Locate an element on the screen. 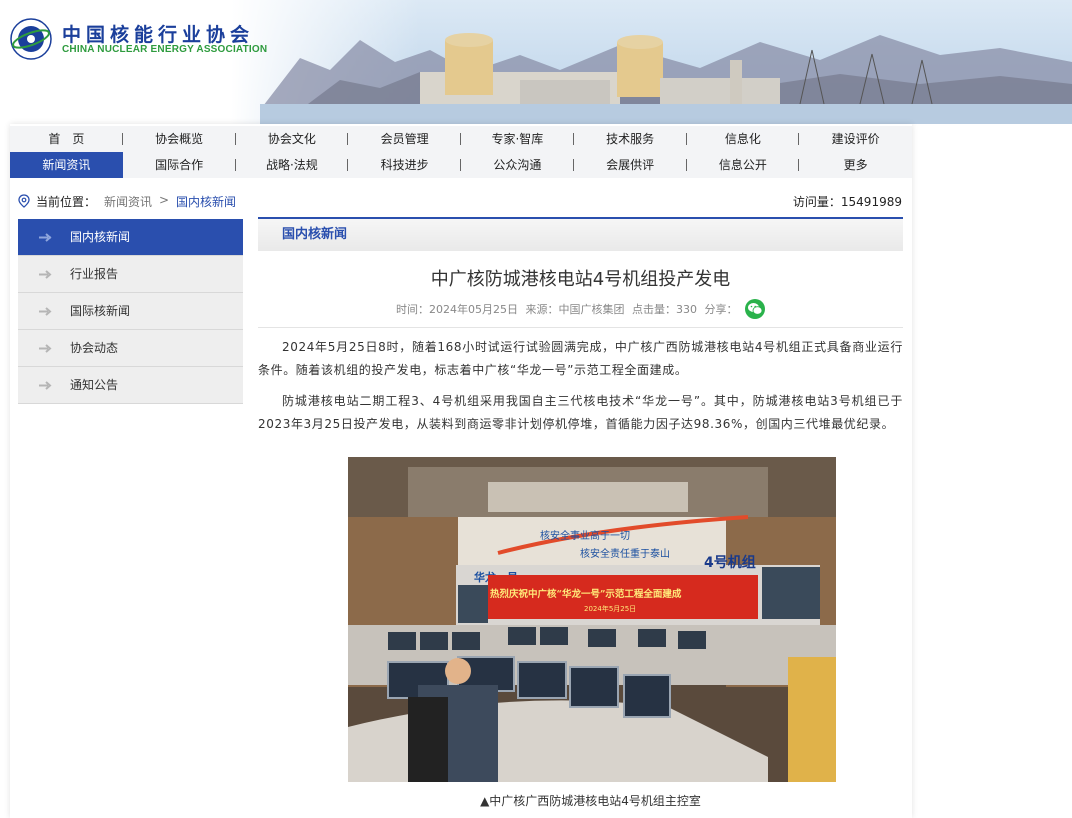 This screenshot has width=1072, height=818. sidebar-item-domestic-news: 国内核新闻 is located at coordinates (130, 237).